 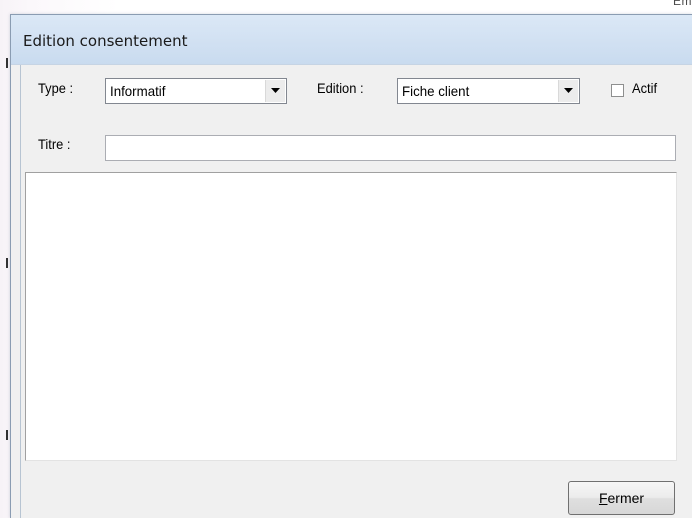 I want to click on close-button-label: ermer, so click(x=626, y=498).